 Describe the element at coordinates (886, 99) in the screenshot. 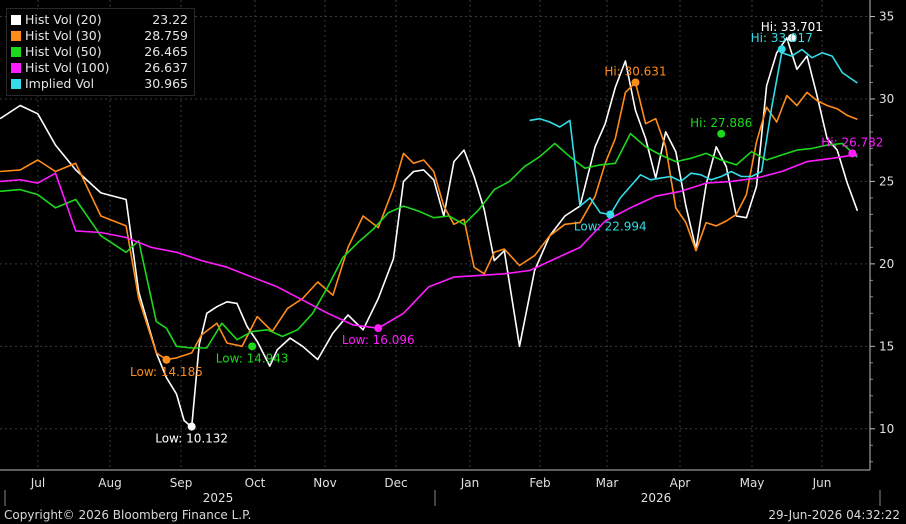

I see `y-tick-label: 30` at that location.